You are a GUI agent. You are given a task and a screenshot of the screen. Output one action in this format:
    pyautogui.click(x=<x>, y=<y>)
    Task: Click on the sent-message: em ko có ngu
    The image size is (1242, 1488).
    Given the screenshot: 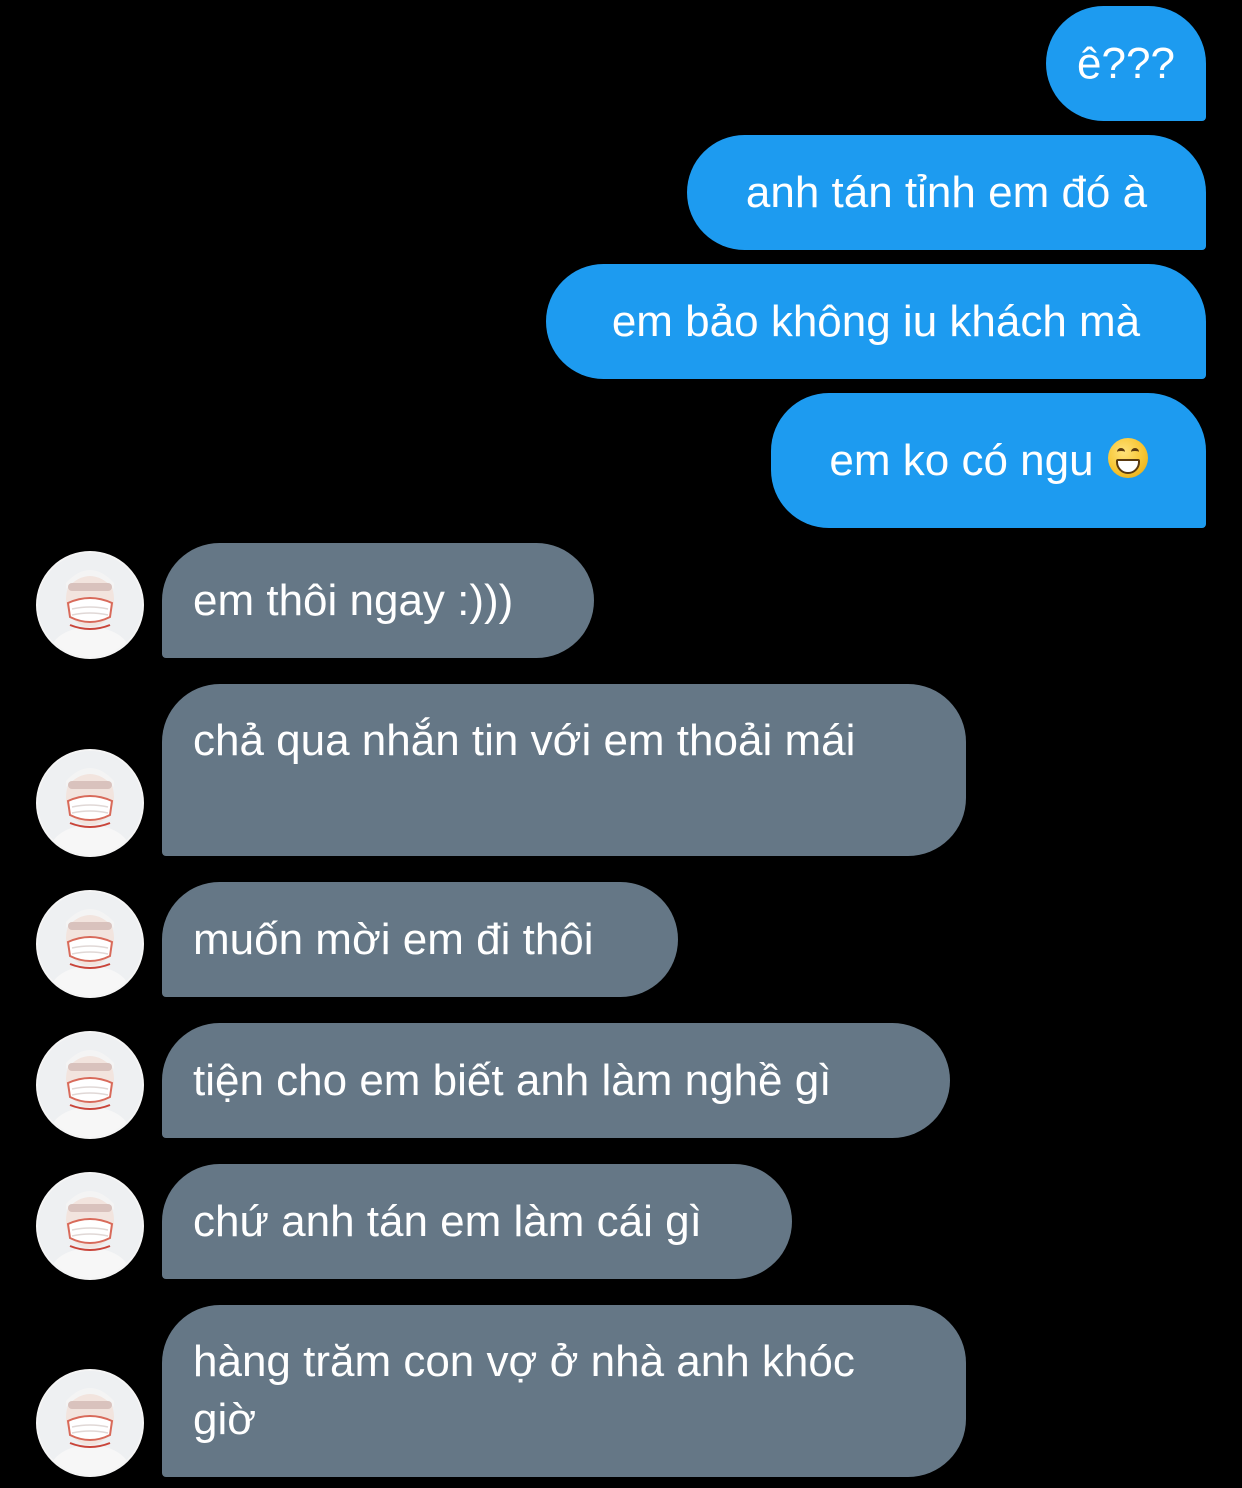 What is the action you would take?
    pyautogui.click(x=988, y=460)
    